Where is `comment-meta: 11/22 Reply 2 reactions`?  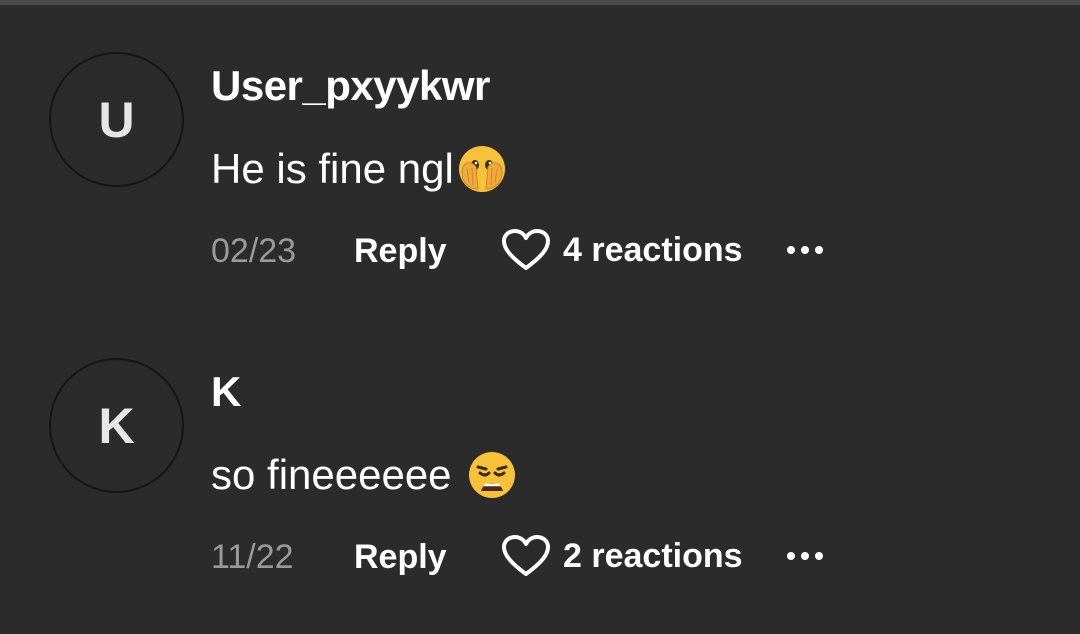 comment-meta: 11/22 Reply 2 reactions is located at coordinates (531, 558).